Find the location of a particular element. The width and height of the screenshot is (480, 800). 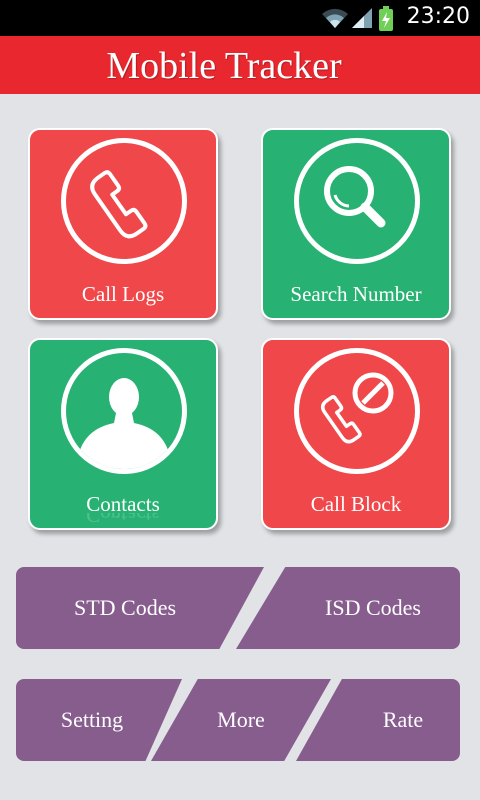

person-icon is located at coordinates (124, 423).